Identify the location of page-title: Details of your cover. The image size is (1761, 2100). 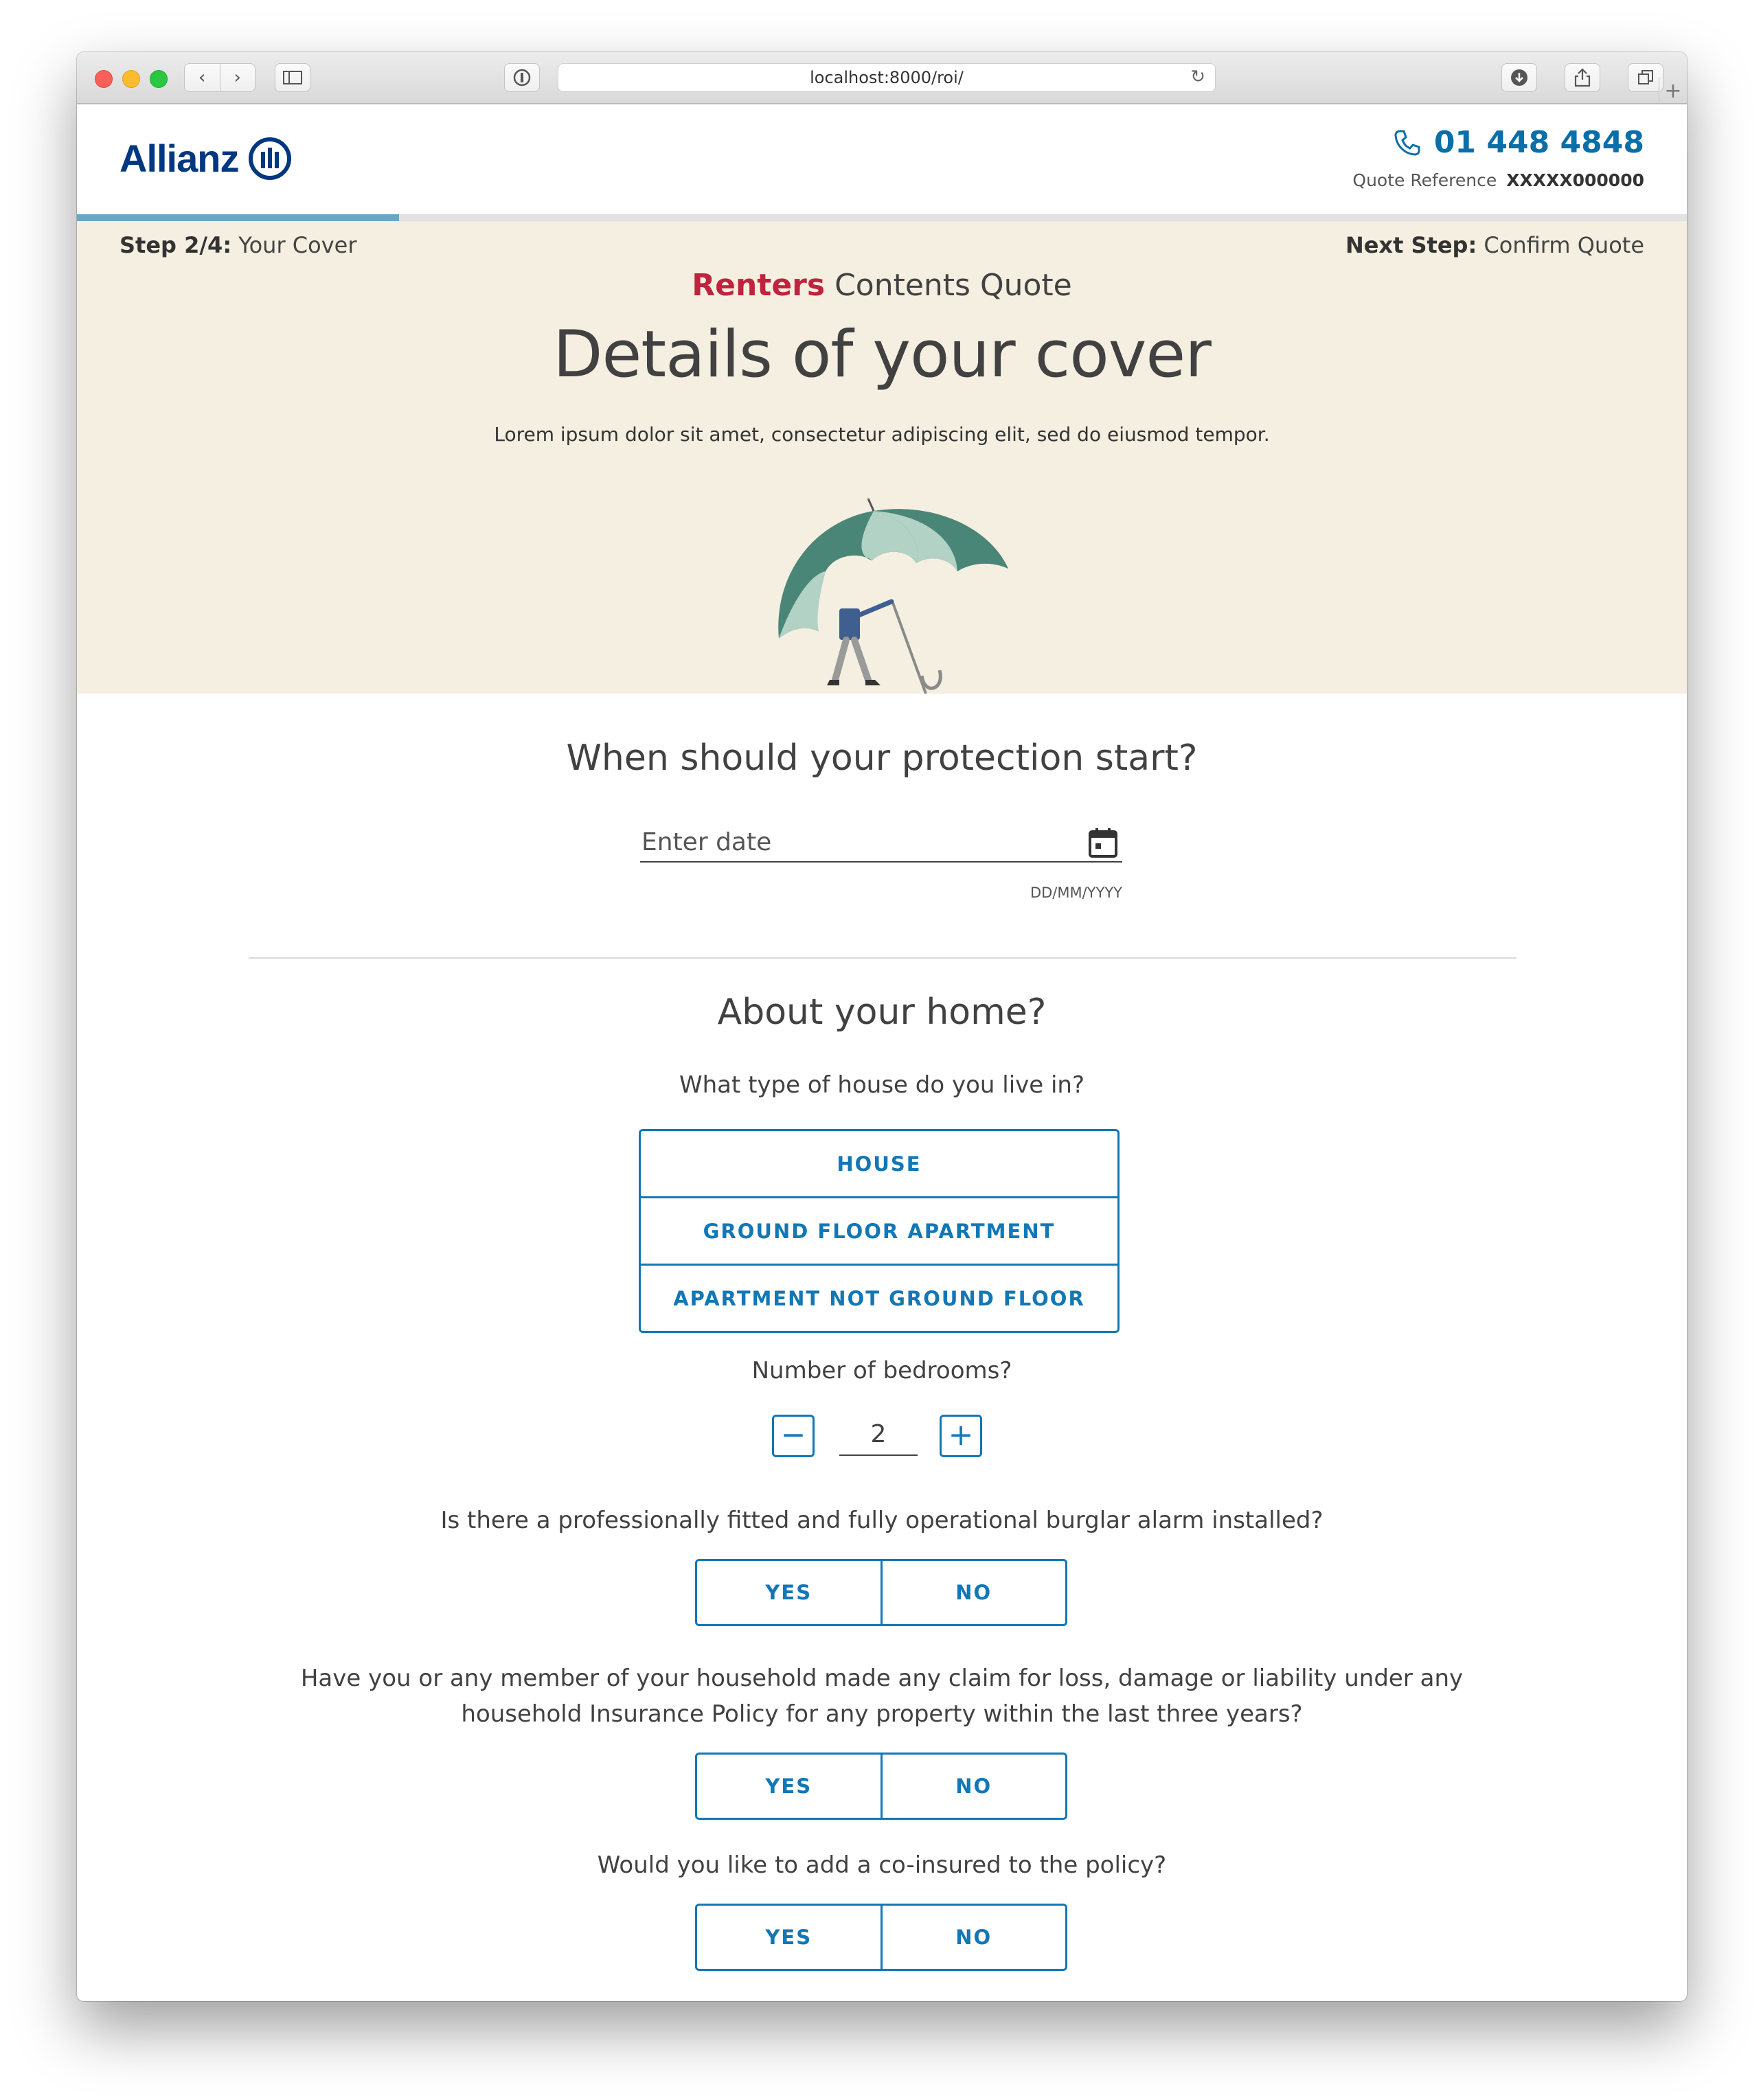
(882, 354).